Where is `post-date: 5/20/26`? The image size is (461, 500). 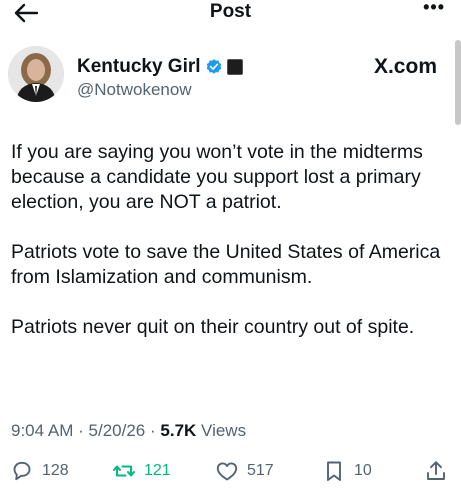
post-date: 5/20/26 is located at coordinates (117, 430).